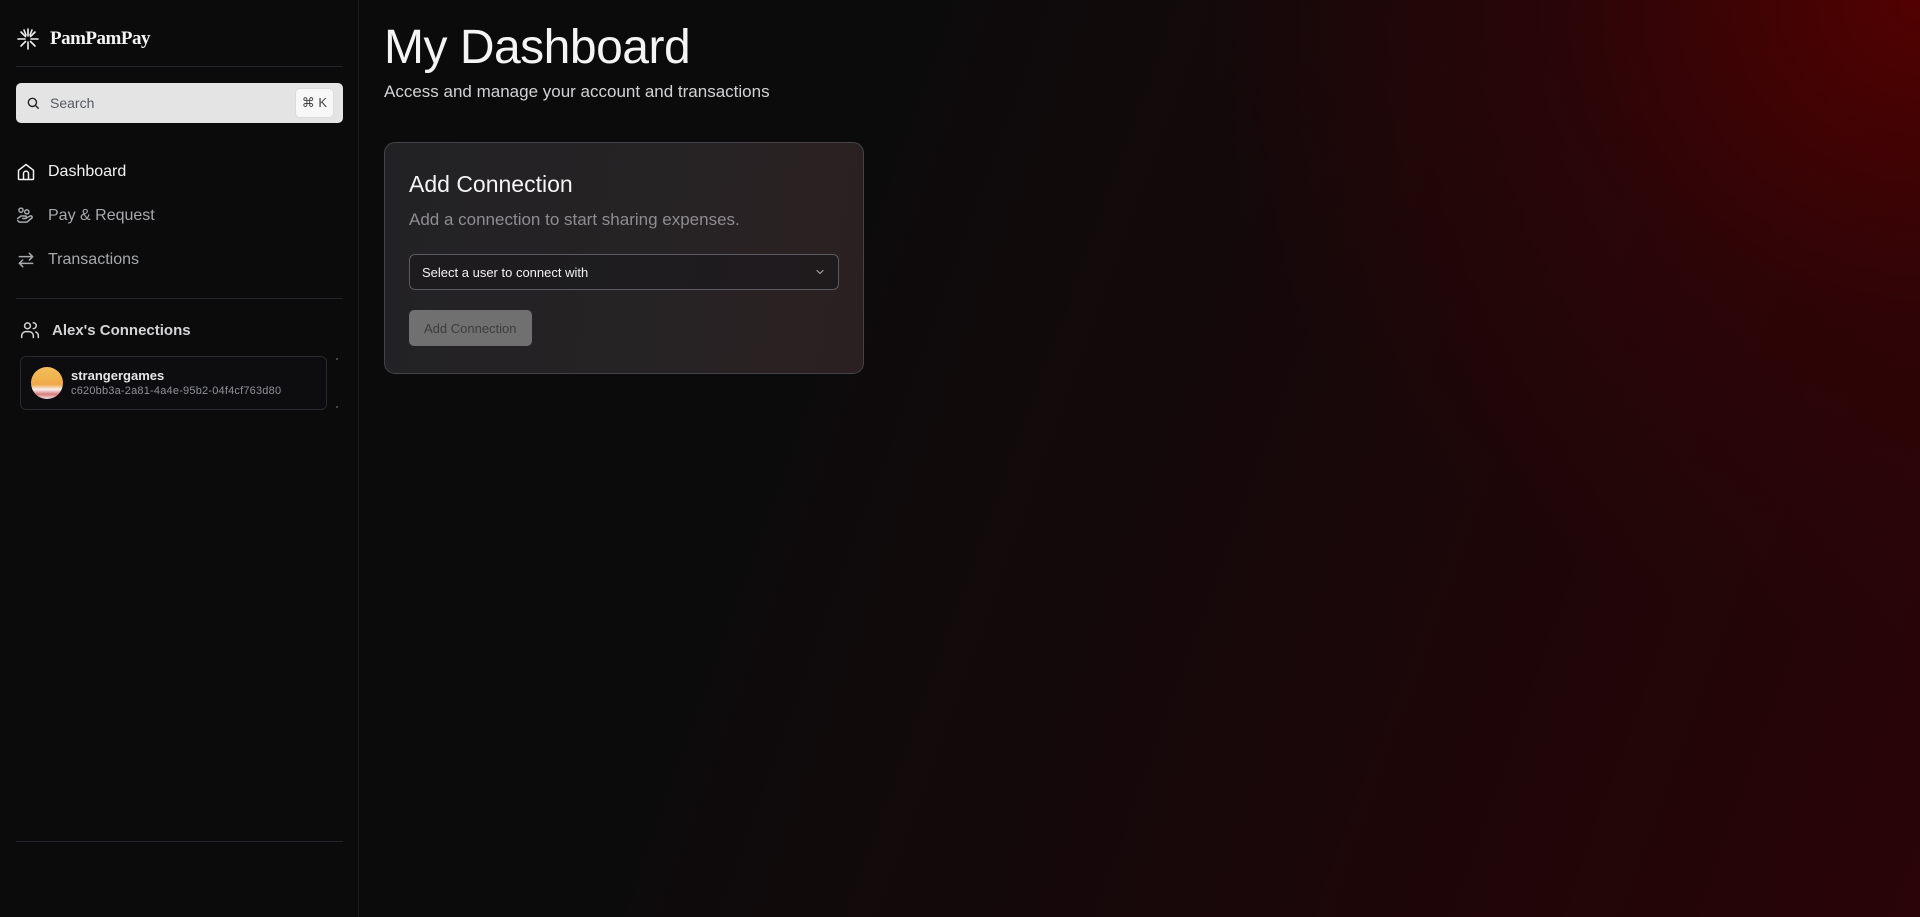 The image size is (1920, 917). What do you see at coordinates (118, 375) in the screenshot?
I see `connection-username: strangergames` at bounding box center [118, 375].